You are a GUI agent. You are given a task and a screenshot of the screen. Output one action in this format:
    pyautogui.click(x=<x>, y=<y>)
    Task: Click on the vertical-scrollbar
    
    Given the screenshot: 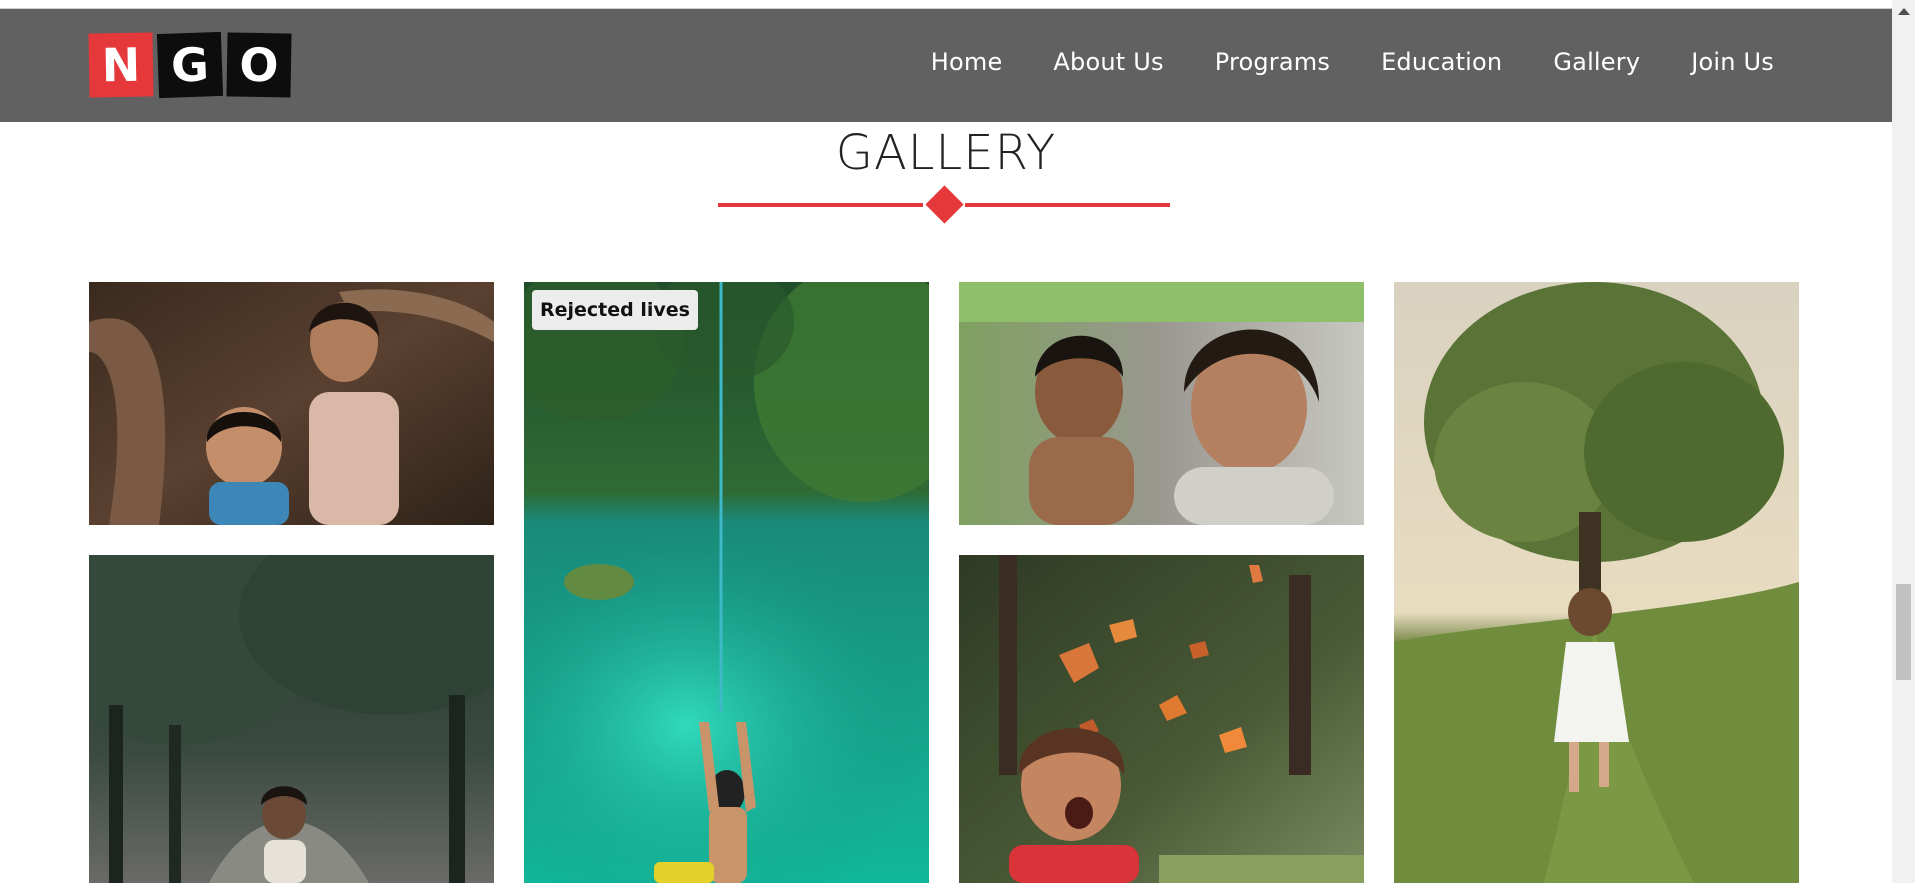 What is the action you would take?
    pyautogui.click(x=1903, y=441)
    